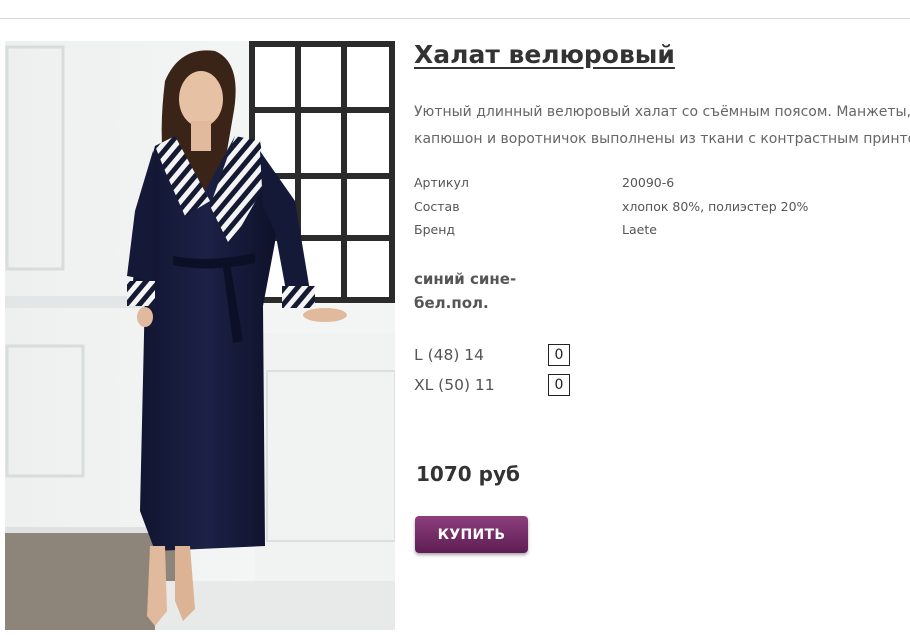 Image resolution: width=910 pixels, height=635 pixels. Describe the element at coordinates (648, 182) in the screenshot. I see `spec-value: 20090-6` at that location.